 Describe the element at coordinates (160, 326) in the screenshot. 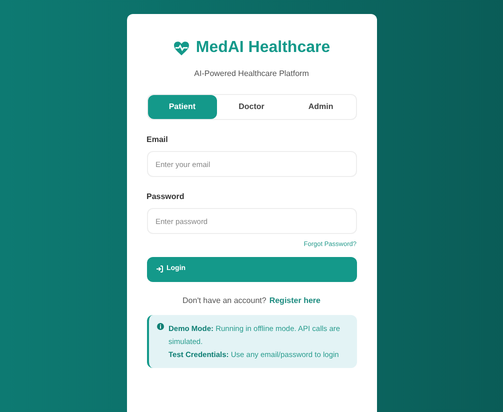

I see `info-icon` at that location.